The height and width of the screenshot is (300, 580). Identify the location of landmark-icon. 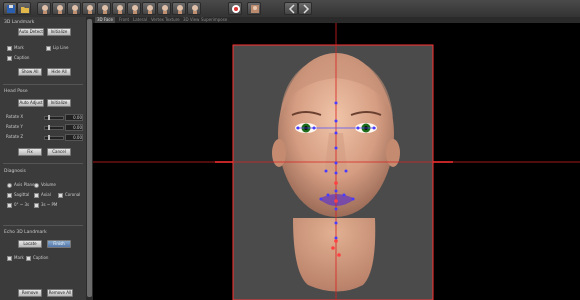
(236, 9).